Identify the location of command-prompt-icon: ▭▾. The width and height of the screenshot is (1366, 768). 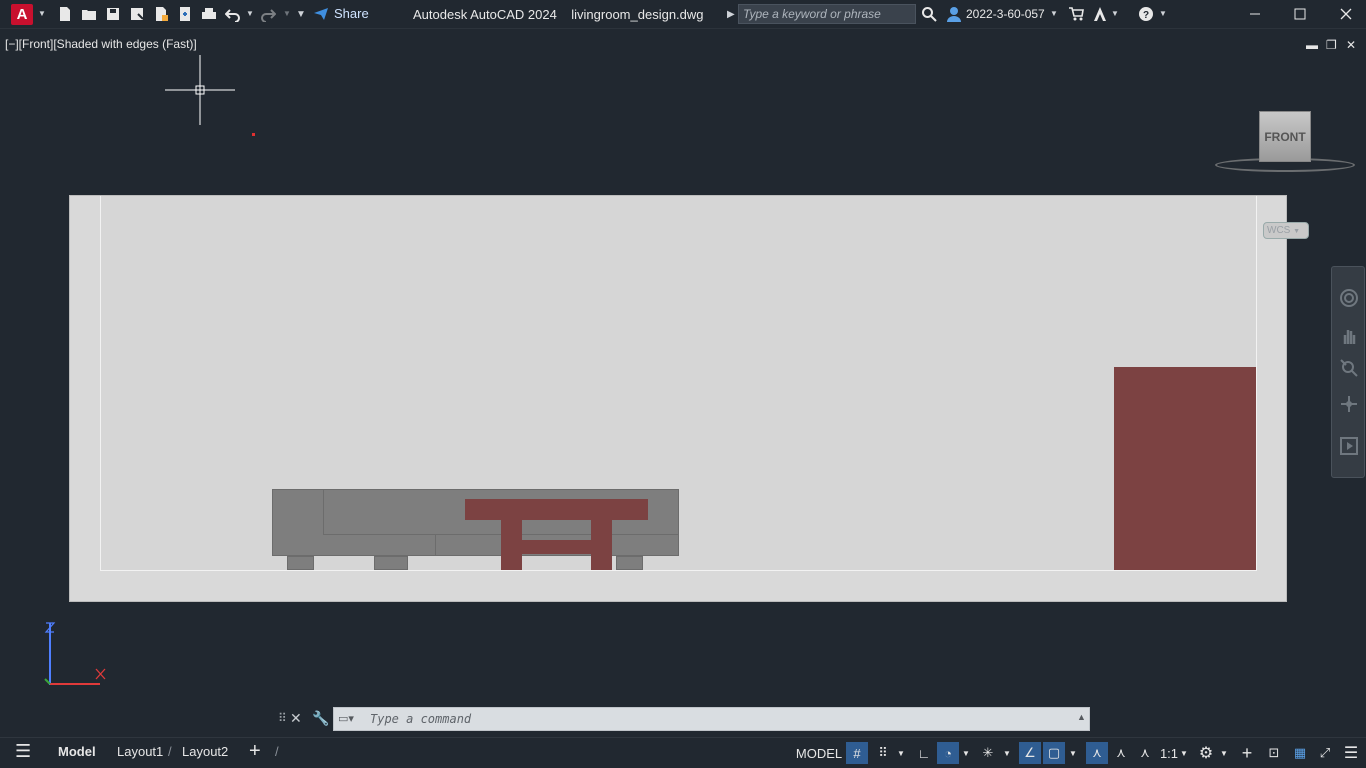
(346, 718).